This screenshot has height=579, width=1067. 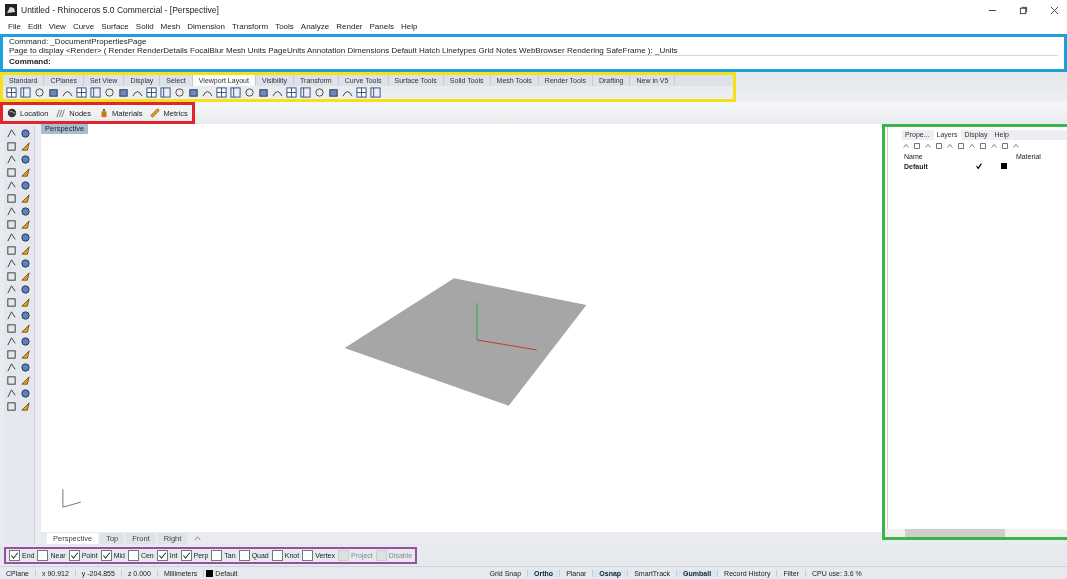 What do you see at coordinates (1023, 10) in the screenshot?
I see `restore-icon` at bounding box center [1023, 10].